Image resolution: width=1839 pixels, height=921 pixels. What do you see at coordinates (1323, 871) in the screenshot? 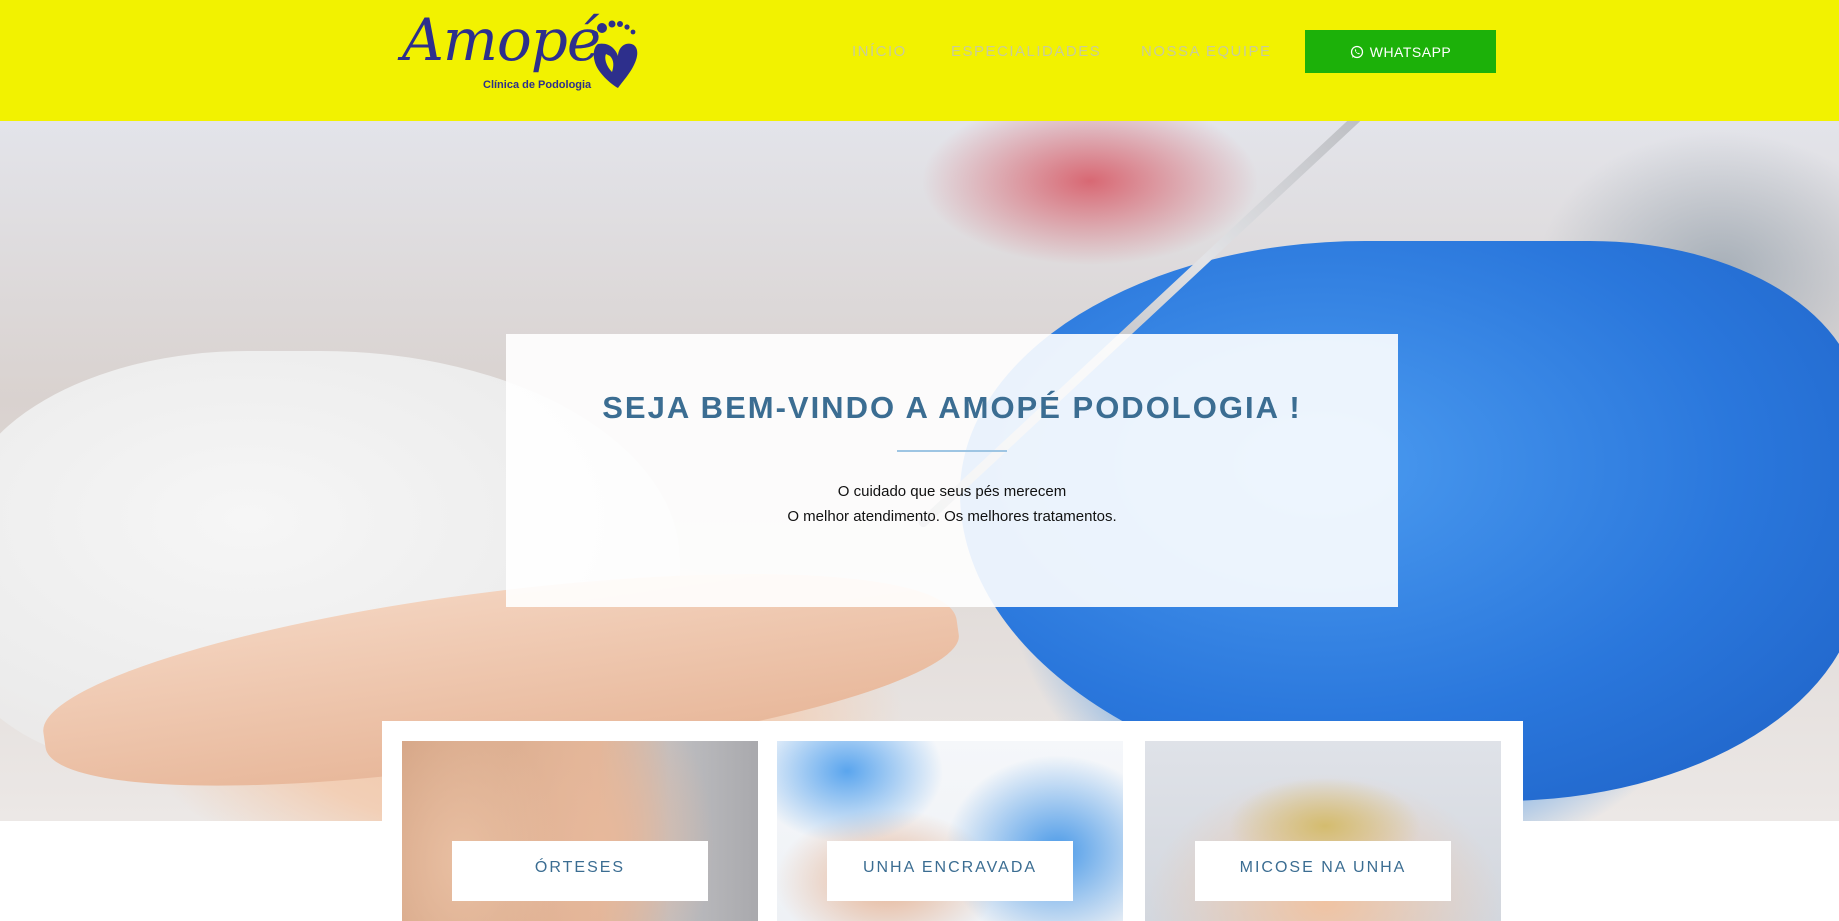
I see `specialty-label-micose-na-unha: MICOSE NA UNHA` at bounding box center [1323, 871].